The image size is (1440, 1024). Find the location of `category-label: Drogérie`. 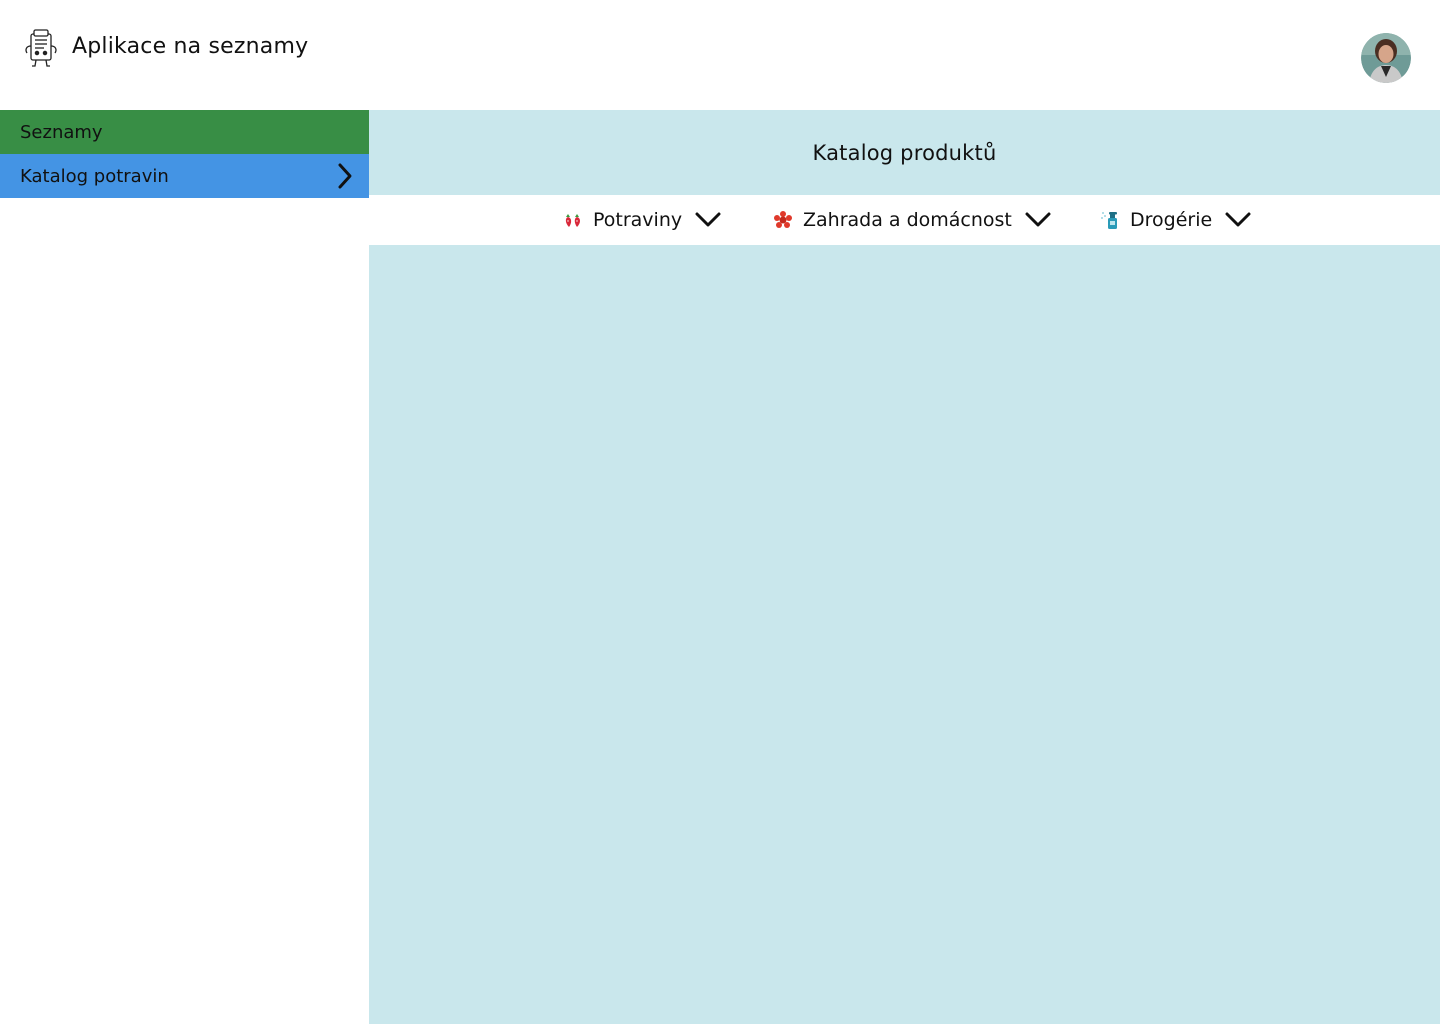

category-label: Drogérie is located at coordinates (1171, 220).